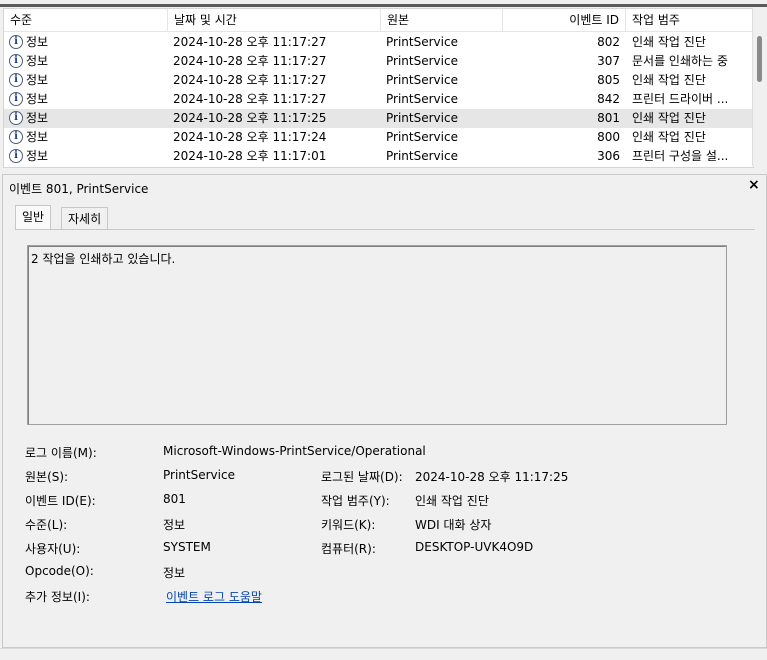 This screenshot has width=767, height=660. Describe the element at coordinates (250, 118) in the screenshot. I see `row-datetime: 2024-10-28 오후 11:17:25` at that location.